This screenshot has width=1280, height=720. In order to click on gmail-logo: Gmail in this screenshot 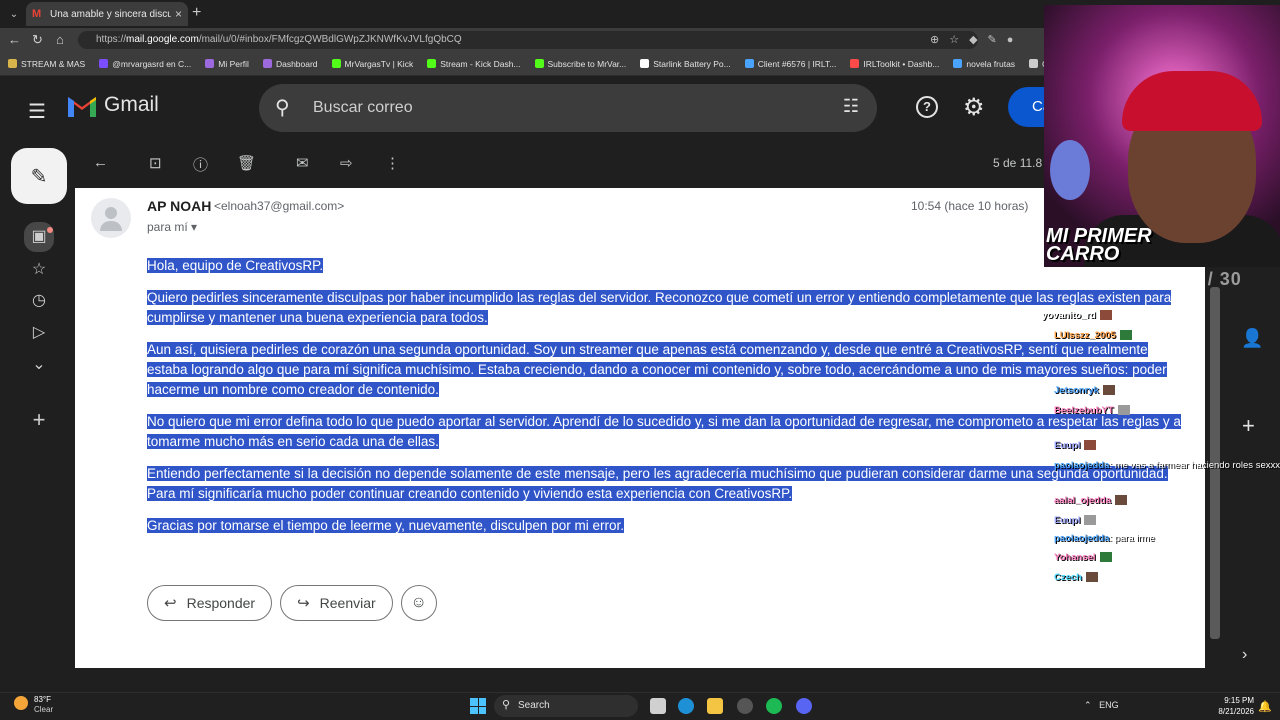, I will do `click(112, 105)`.